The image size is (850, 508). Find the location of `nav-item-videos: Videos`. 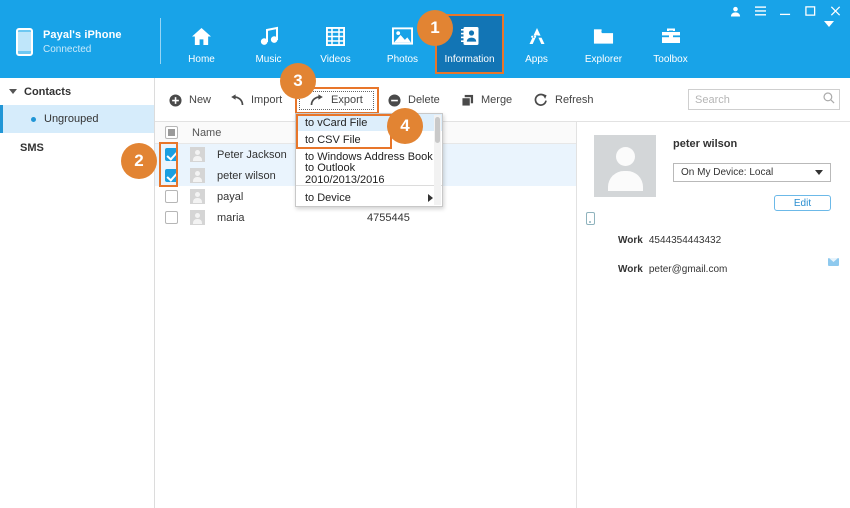

nav-item-videos: Videos is located at coordinates (335, 44).